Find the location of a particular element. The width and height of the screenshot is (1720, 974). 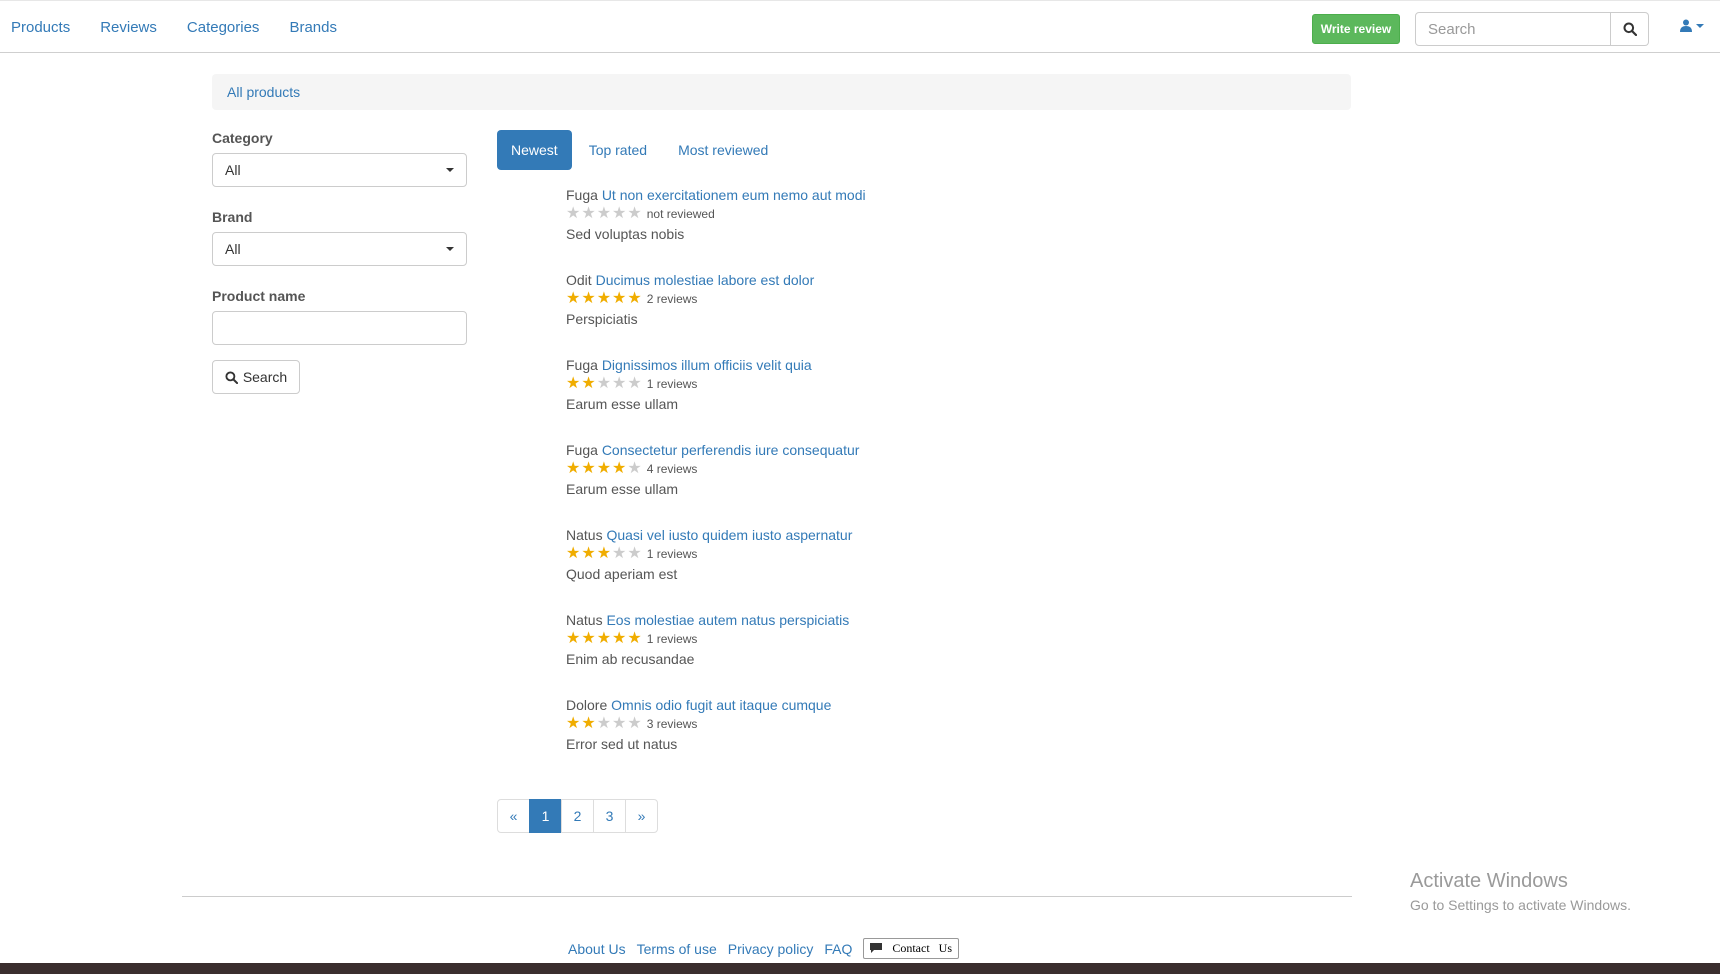

pagination-next: » is located at coordinates (641, 816).